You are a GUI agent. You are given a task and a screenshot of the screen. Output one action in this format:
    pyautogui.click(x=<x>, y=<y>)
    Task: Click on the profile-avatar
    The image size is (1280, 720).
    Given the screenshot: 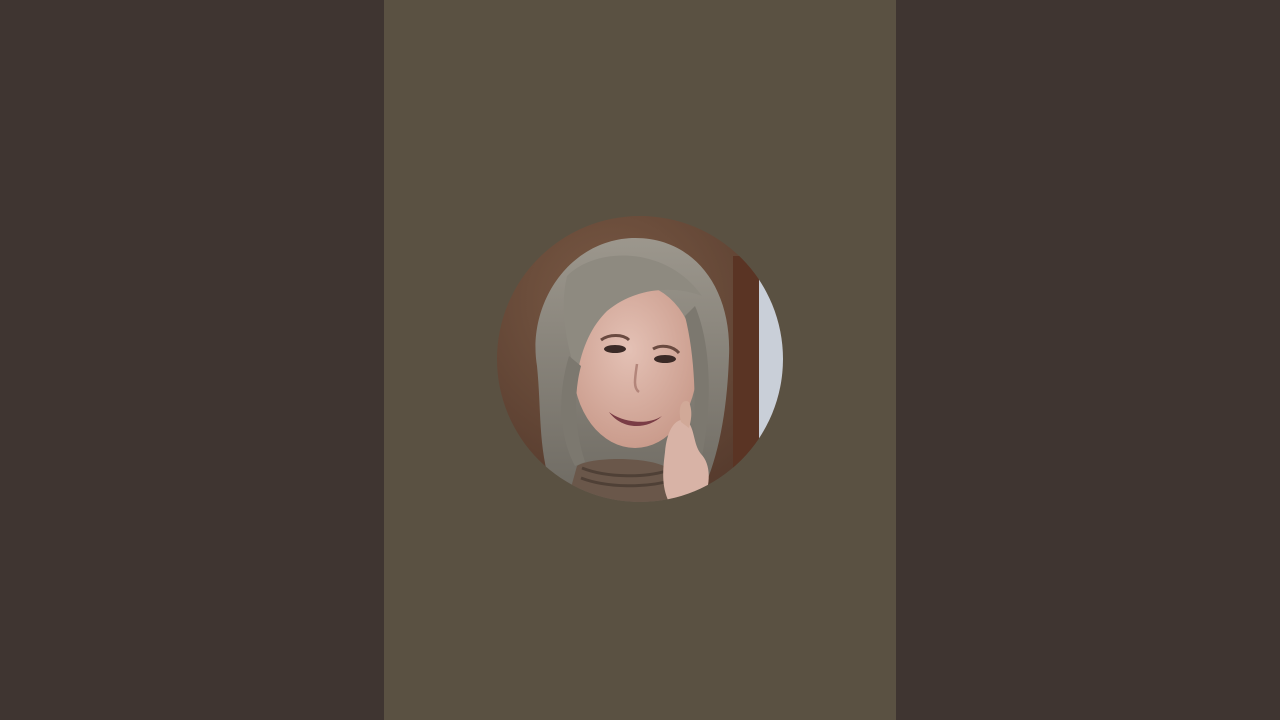 What is the action you would take?
    pyautogui.click(x=640, y=359)
    